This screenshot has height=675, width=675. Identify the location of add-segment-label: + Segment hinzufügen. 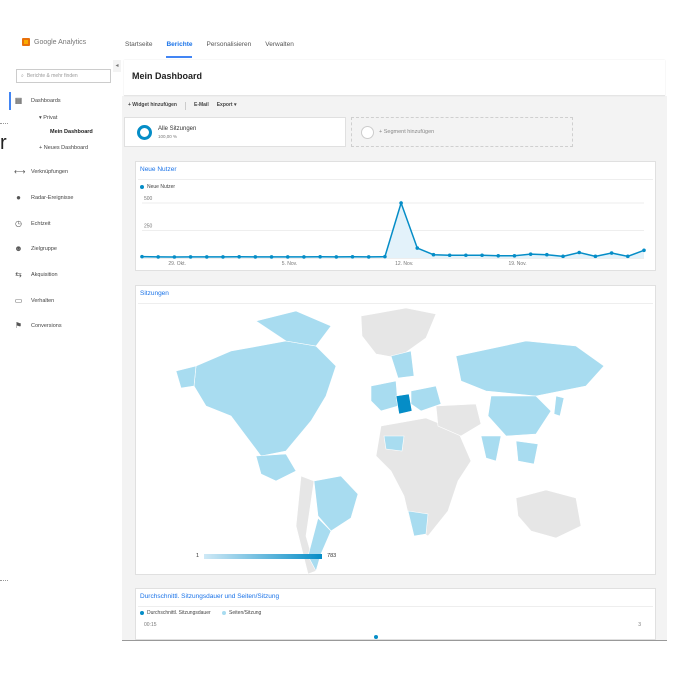
(407, 132).